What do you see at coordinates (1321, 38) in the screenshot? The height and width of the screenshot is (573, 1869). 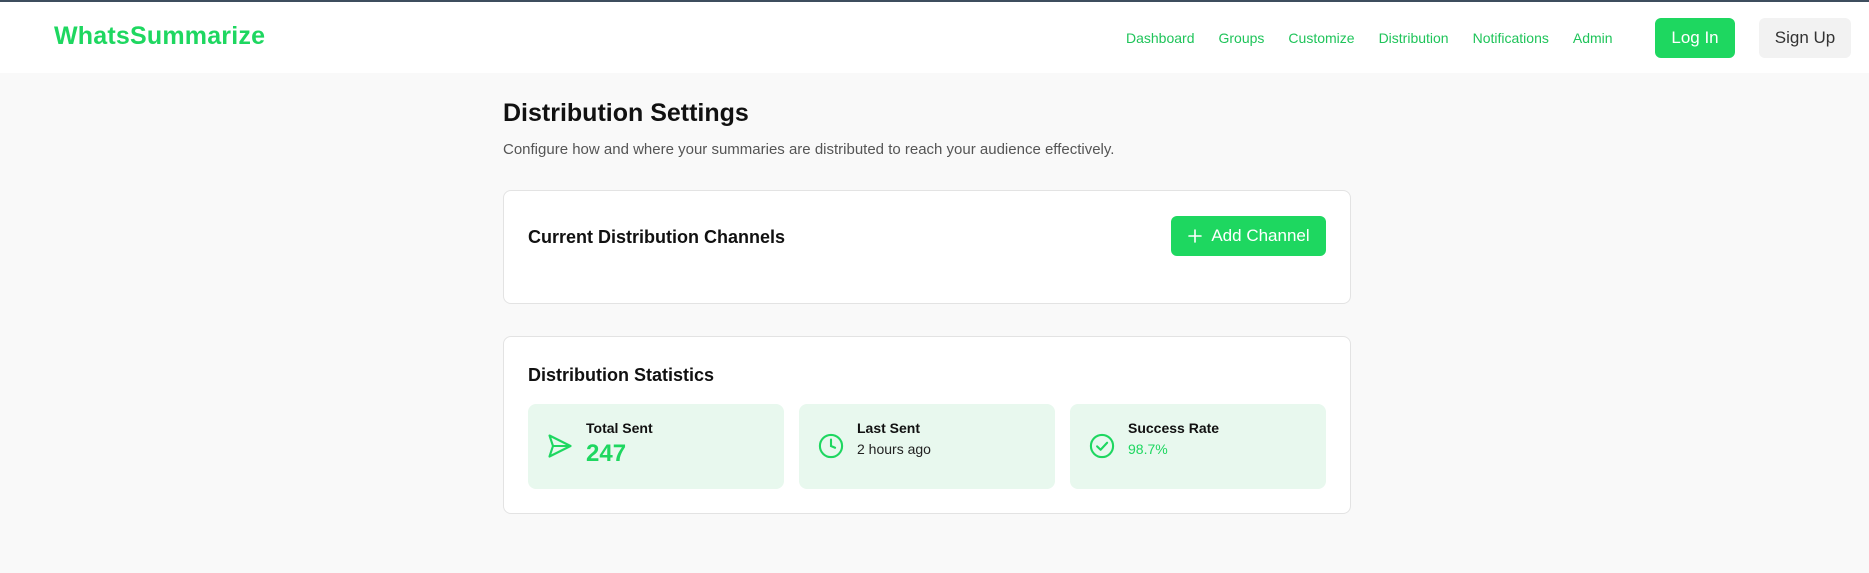 I see `nav-link-customize: Customize` at bounding box center [1321, 38].